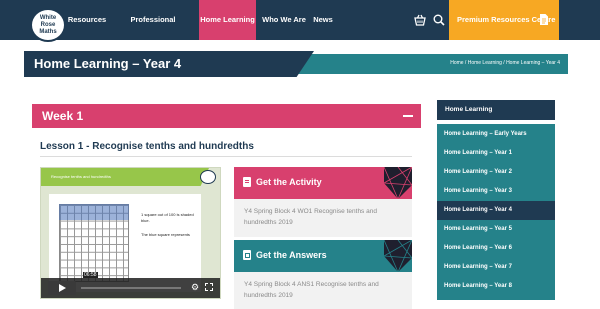 The image size is (600, 309). Describe the element at coordinates (284, 20) in the screenshot. I see `nav-who-we-are: Who We Are` at that location.